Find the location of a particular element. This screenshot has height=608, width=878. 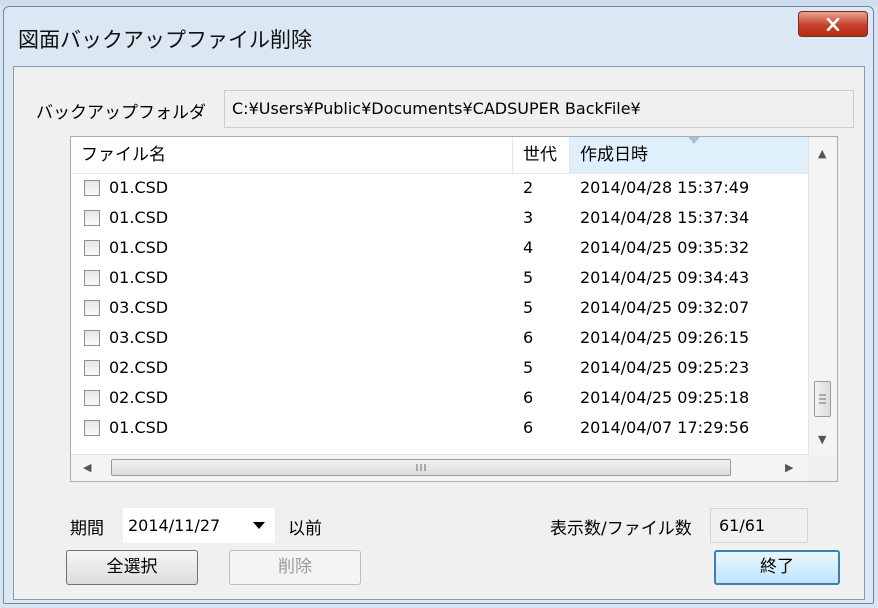

row-created: 2014/04/25 09:35:32 is located at coordinates (665, 247).